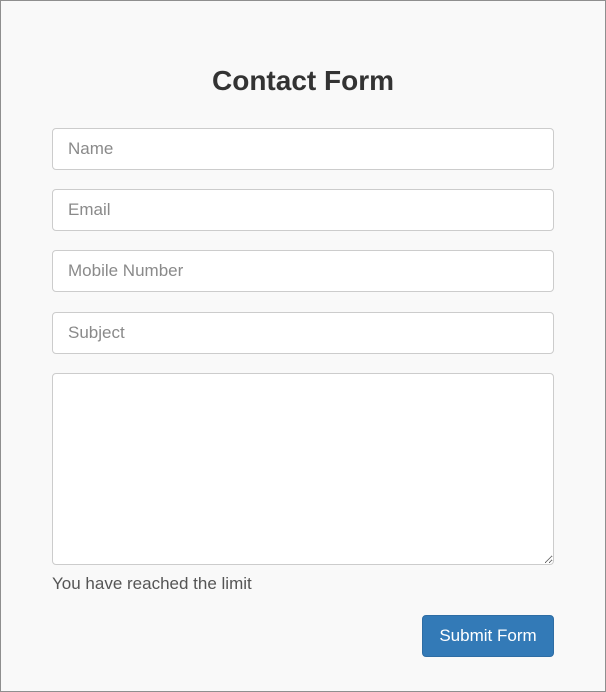  Describe the element at coordinates (152, 583) in the screenshot. I see `limit-warning-text: You have reached the limit` at that location.